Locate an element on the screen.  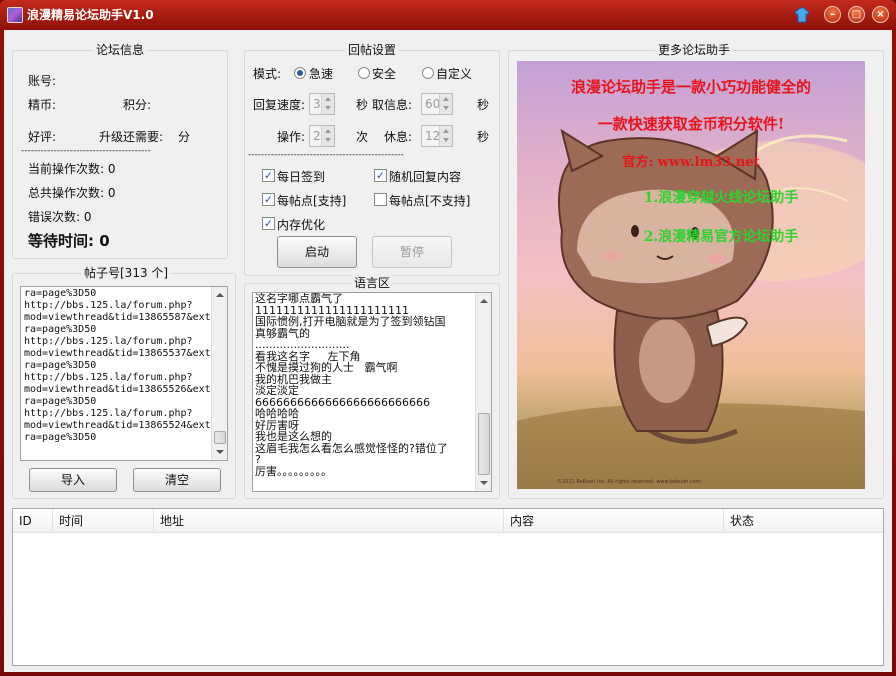
start-button: 启动 is located at coordinates (317, 252).